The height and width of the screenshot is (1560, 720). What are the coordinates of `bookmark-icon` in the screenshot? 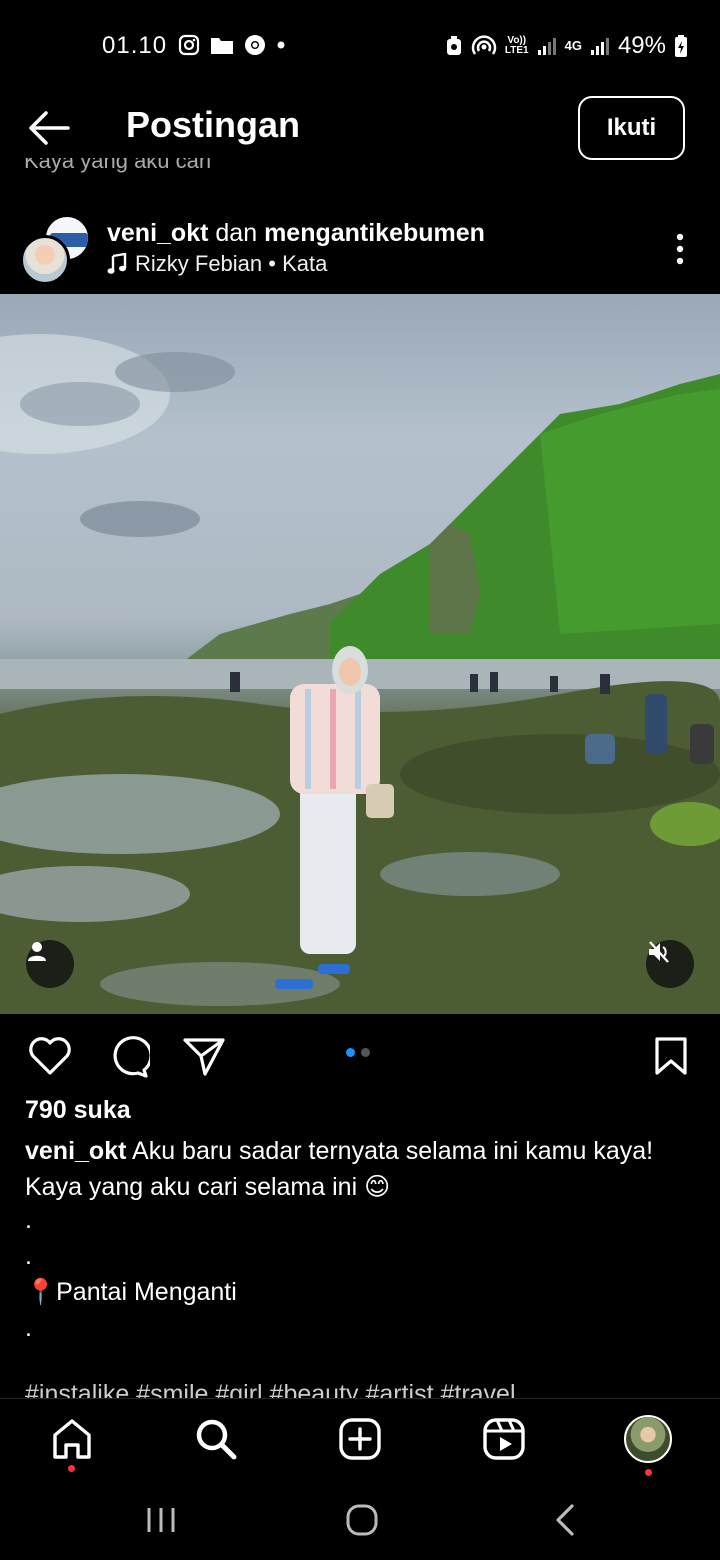 It's located at (671, 1056).